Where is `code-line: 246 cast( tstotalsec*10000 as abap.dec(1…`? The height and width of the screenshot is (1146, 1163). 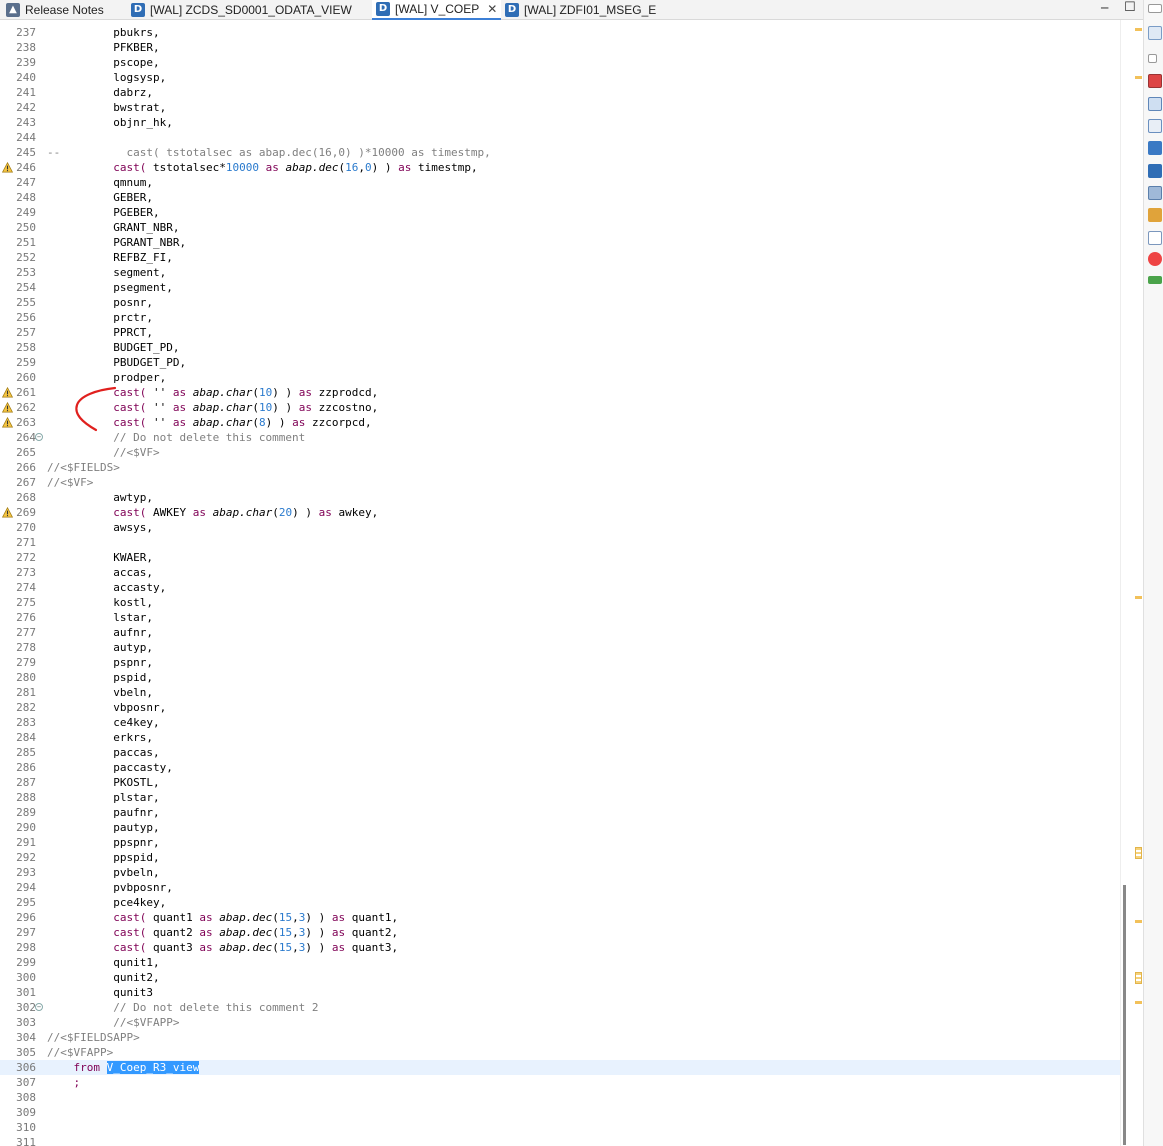 code-line: 246 cast( tstotalsec*10000 as abap.dec(1… is located at coordinates (560, 167).